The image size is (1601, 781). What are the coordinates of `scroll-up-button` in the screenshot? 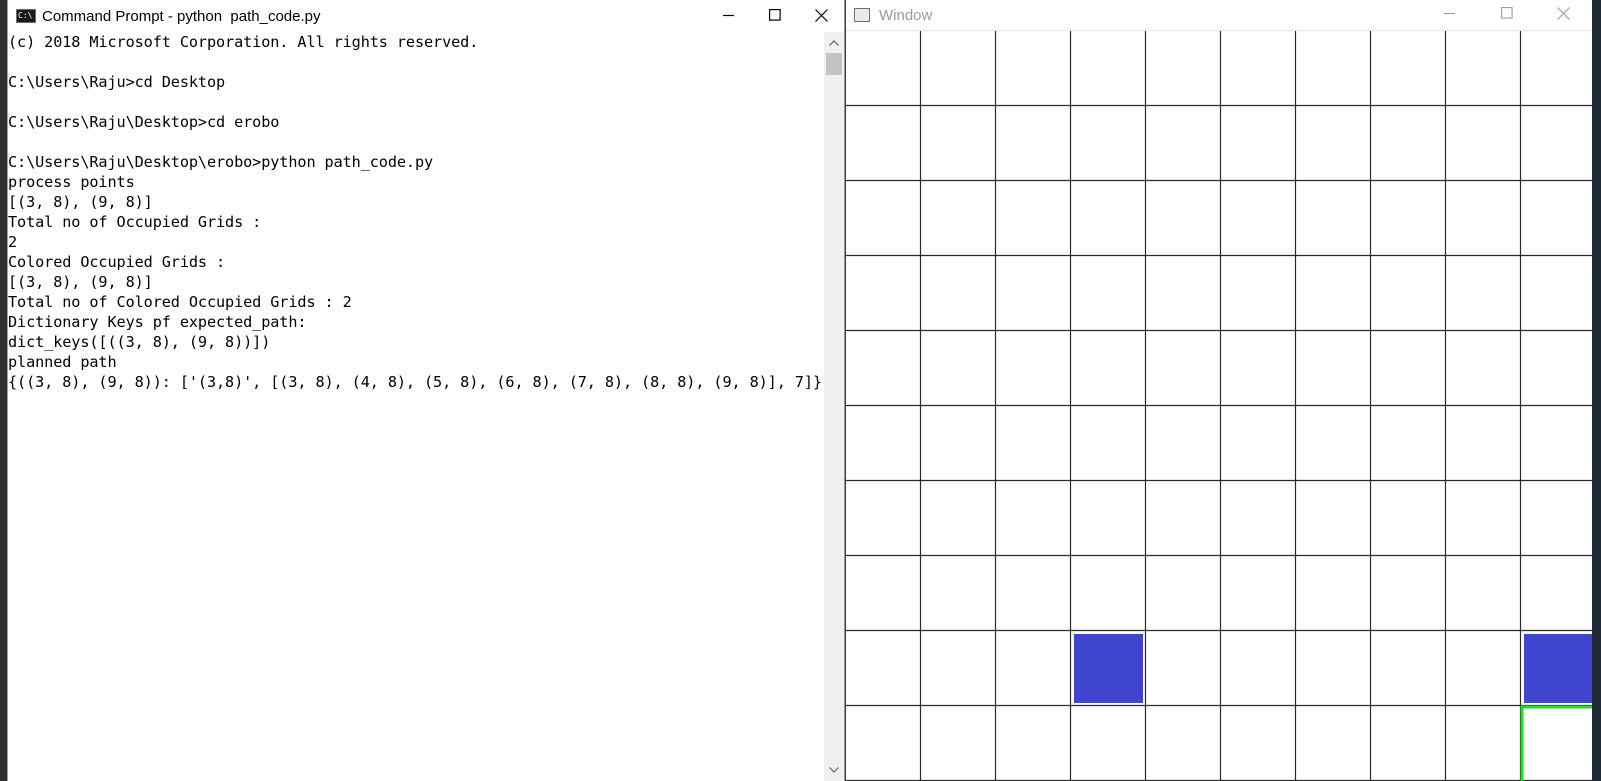 It's located at (834, 43).